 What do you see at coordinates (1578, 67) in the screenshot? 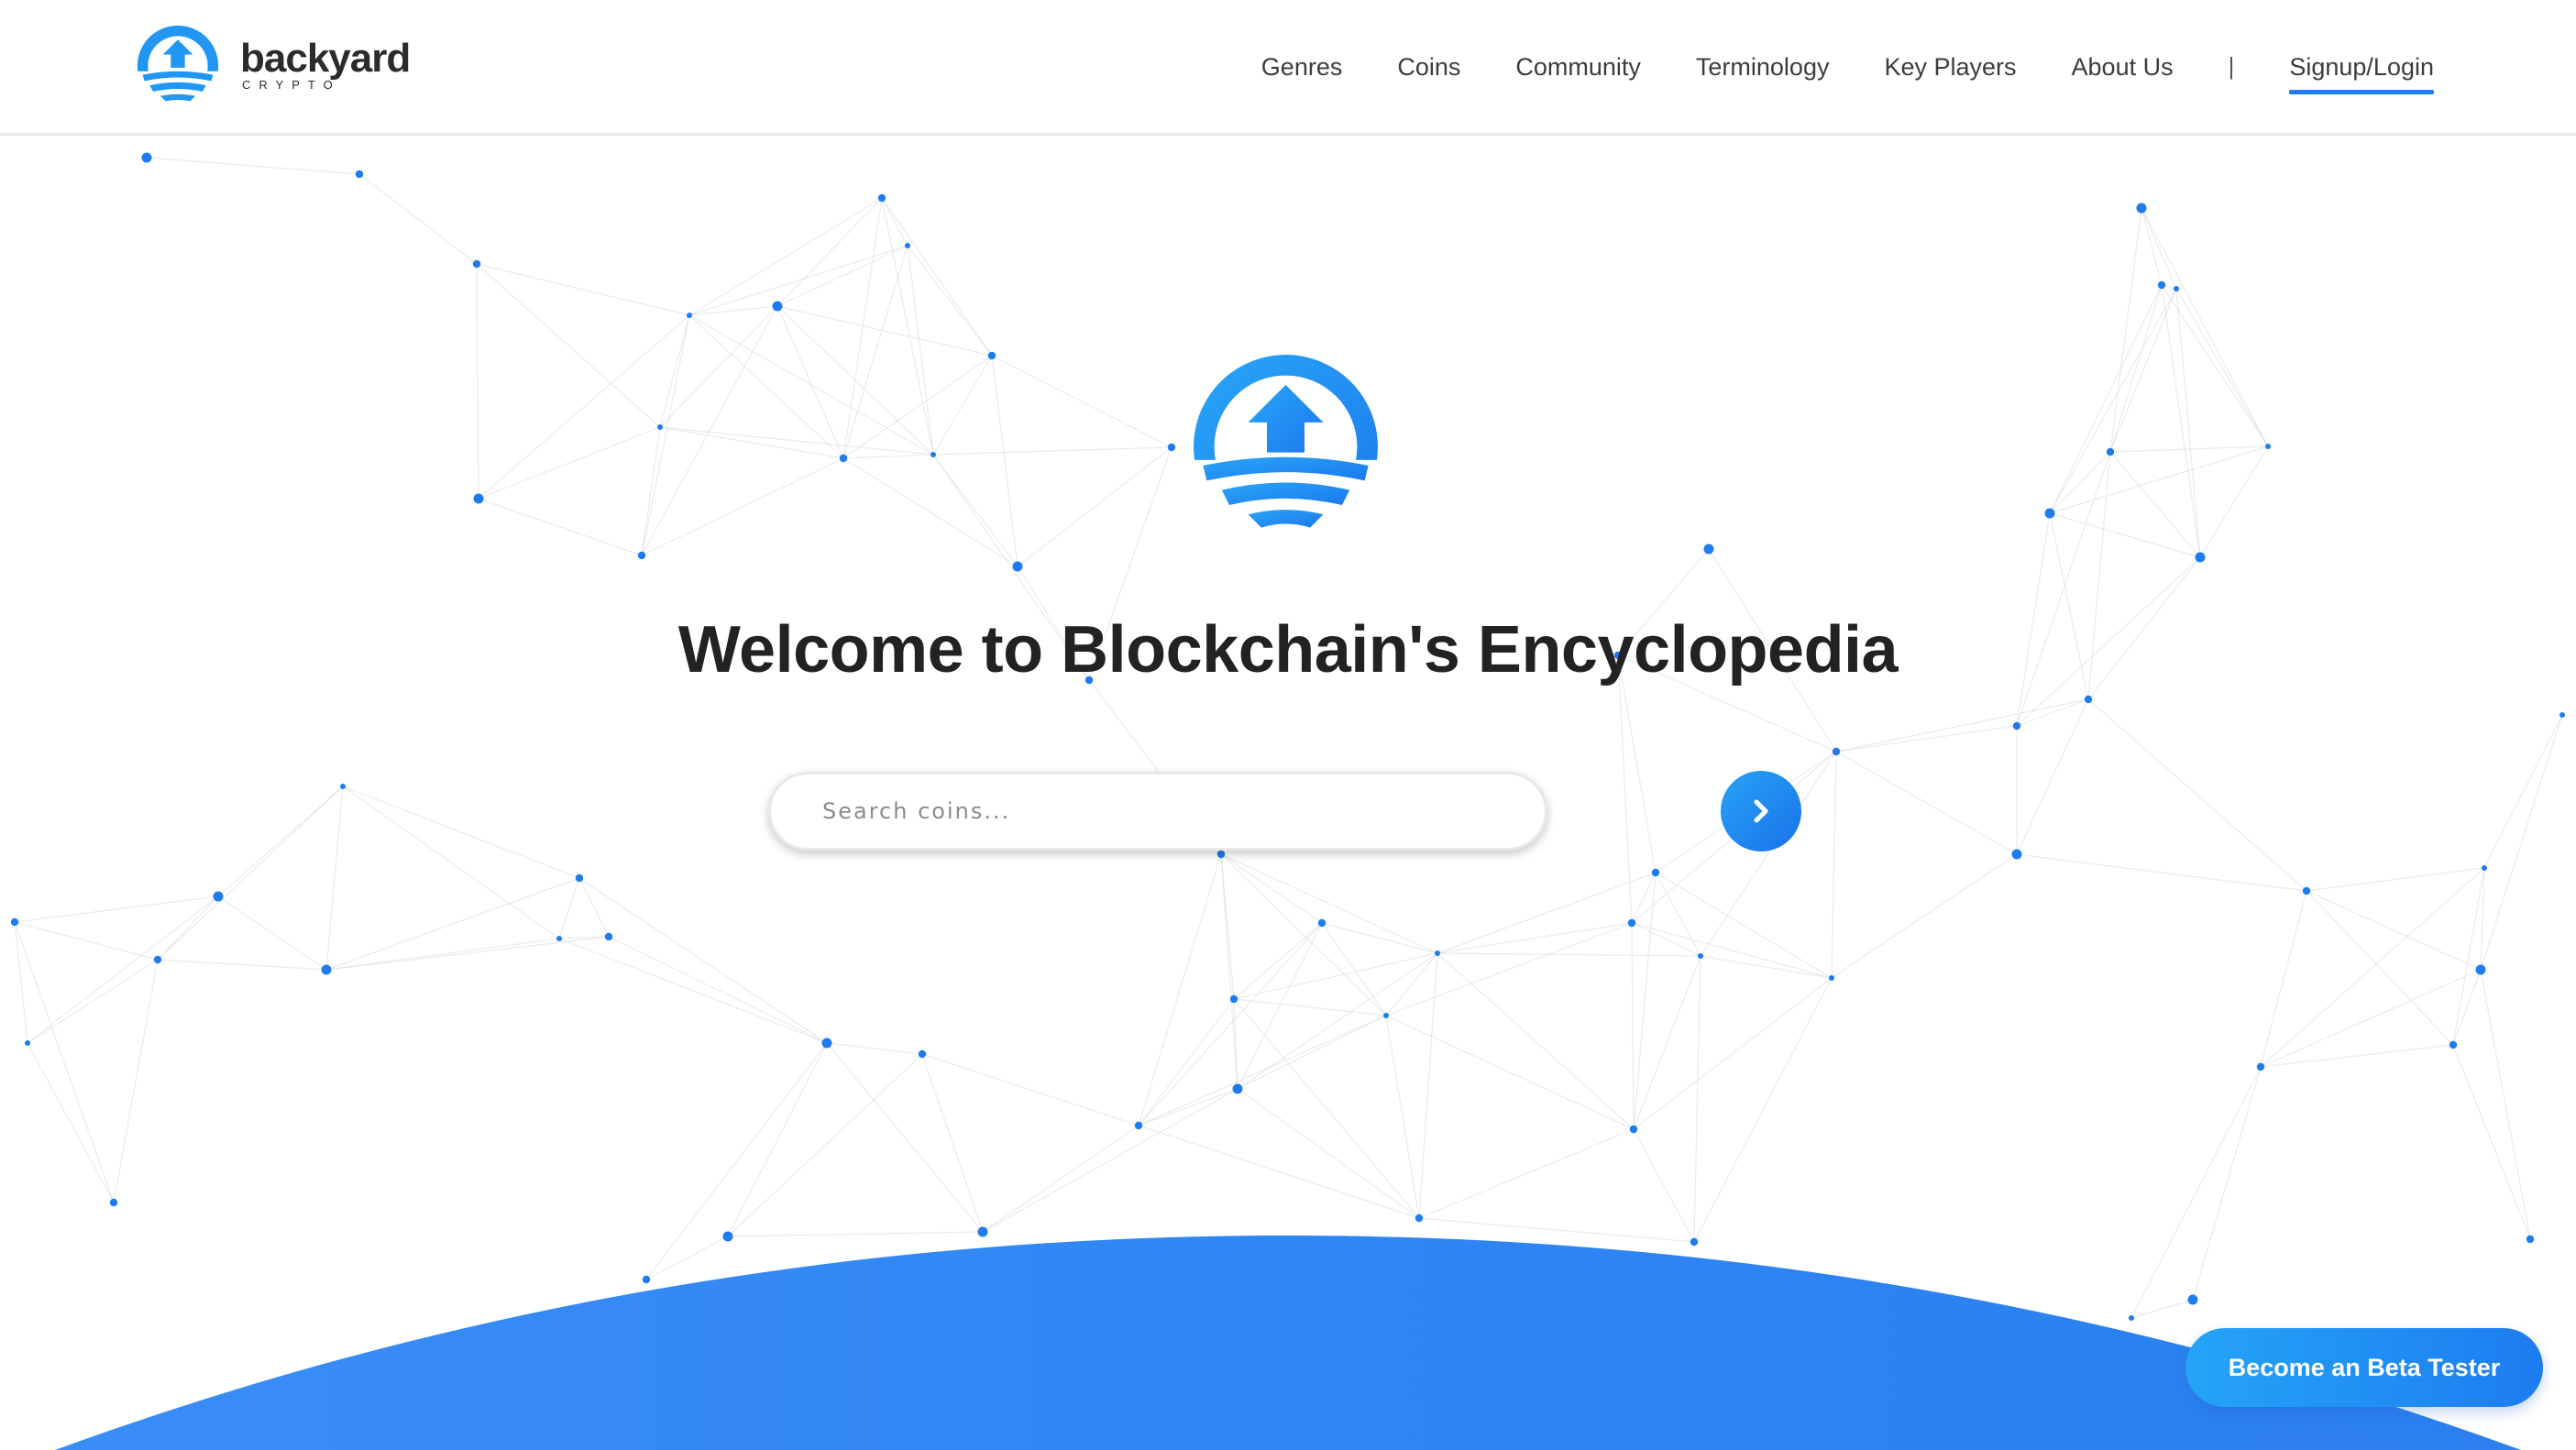
I see `nav-item-community: Community` at bounding box center [1578, 67].